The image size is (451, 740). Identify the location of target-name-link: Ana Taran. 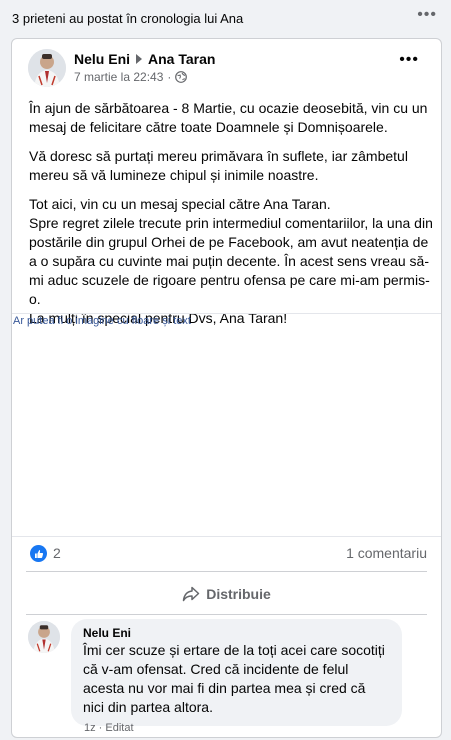
(181, 59).